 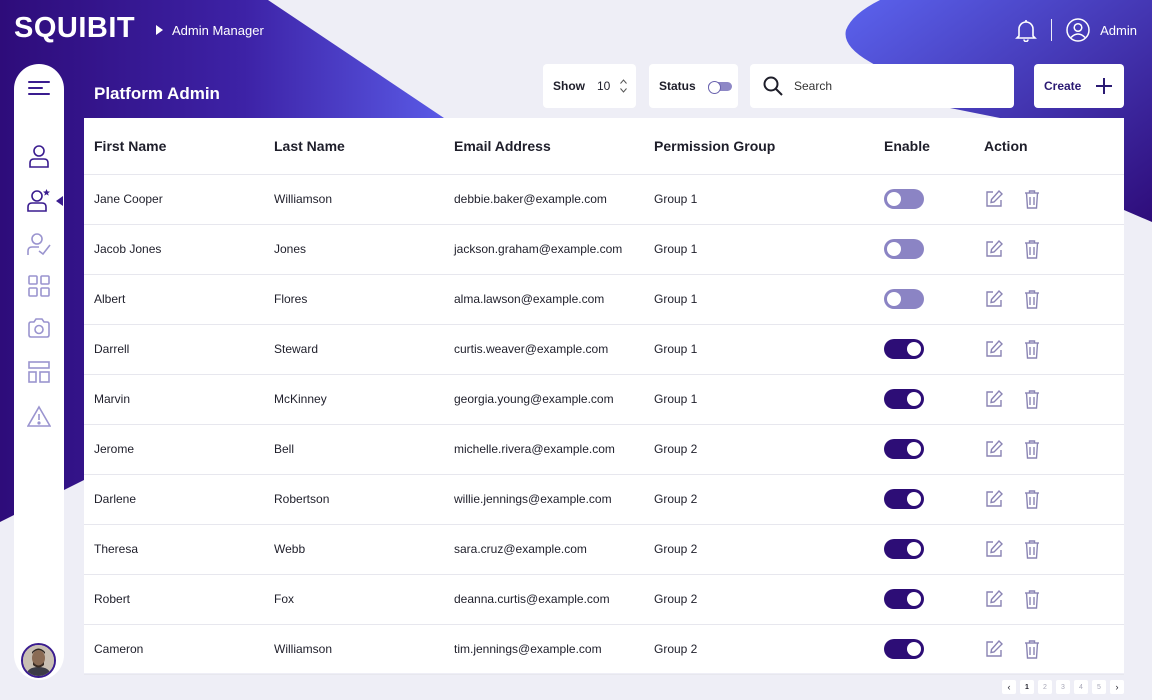 I want to click on create-button: Create, so click(x=1079, y=86).